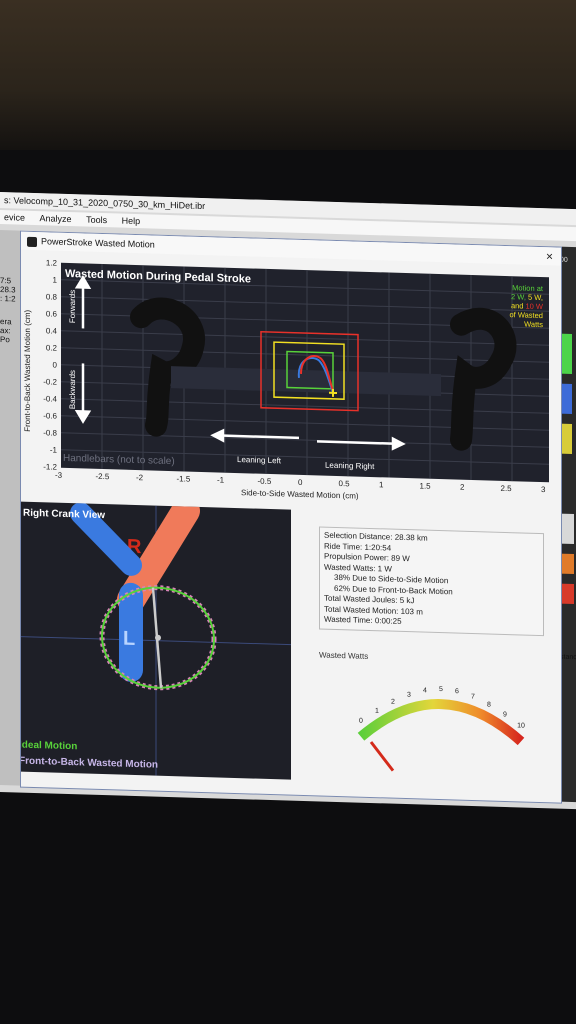 This screenshot has width=576, height=1024. What do you see at coordinates (50, 416) in the screenshot?
I see `y-tick-label: -0.6` at bounding box center [50, 416].